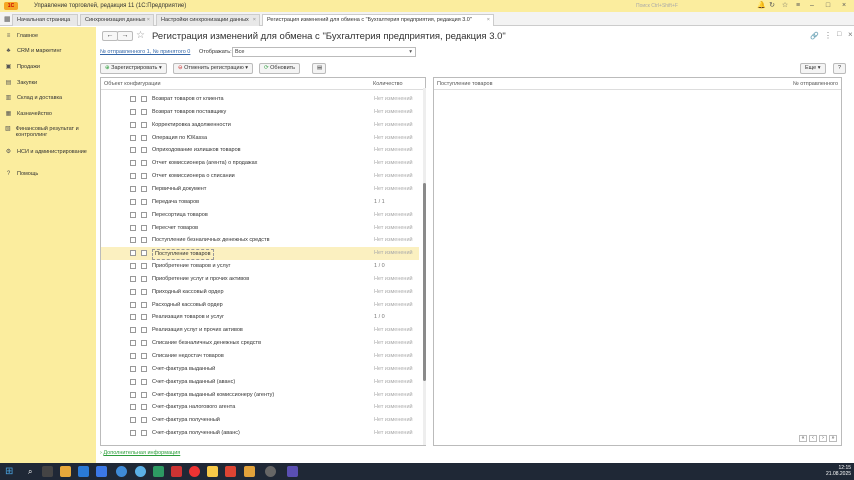 This screenshot has width=854, height=480. I want to click on table-row: Счет-фактура полученный Нет изменений, so click(260, 420).